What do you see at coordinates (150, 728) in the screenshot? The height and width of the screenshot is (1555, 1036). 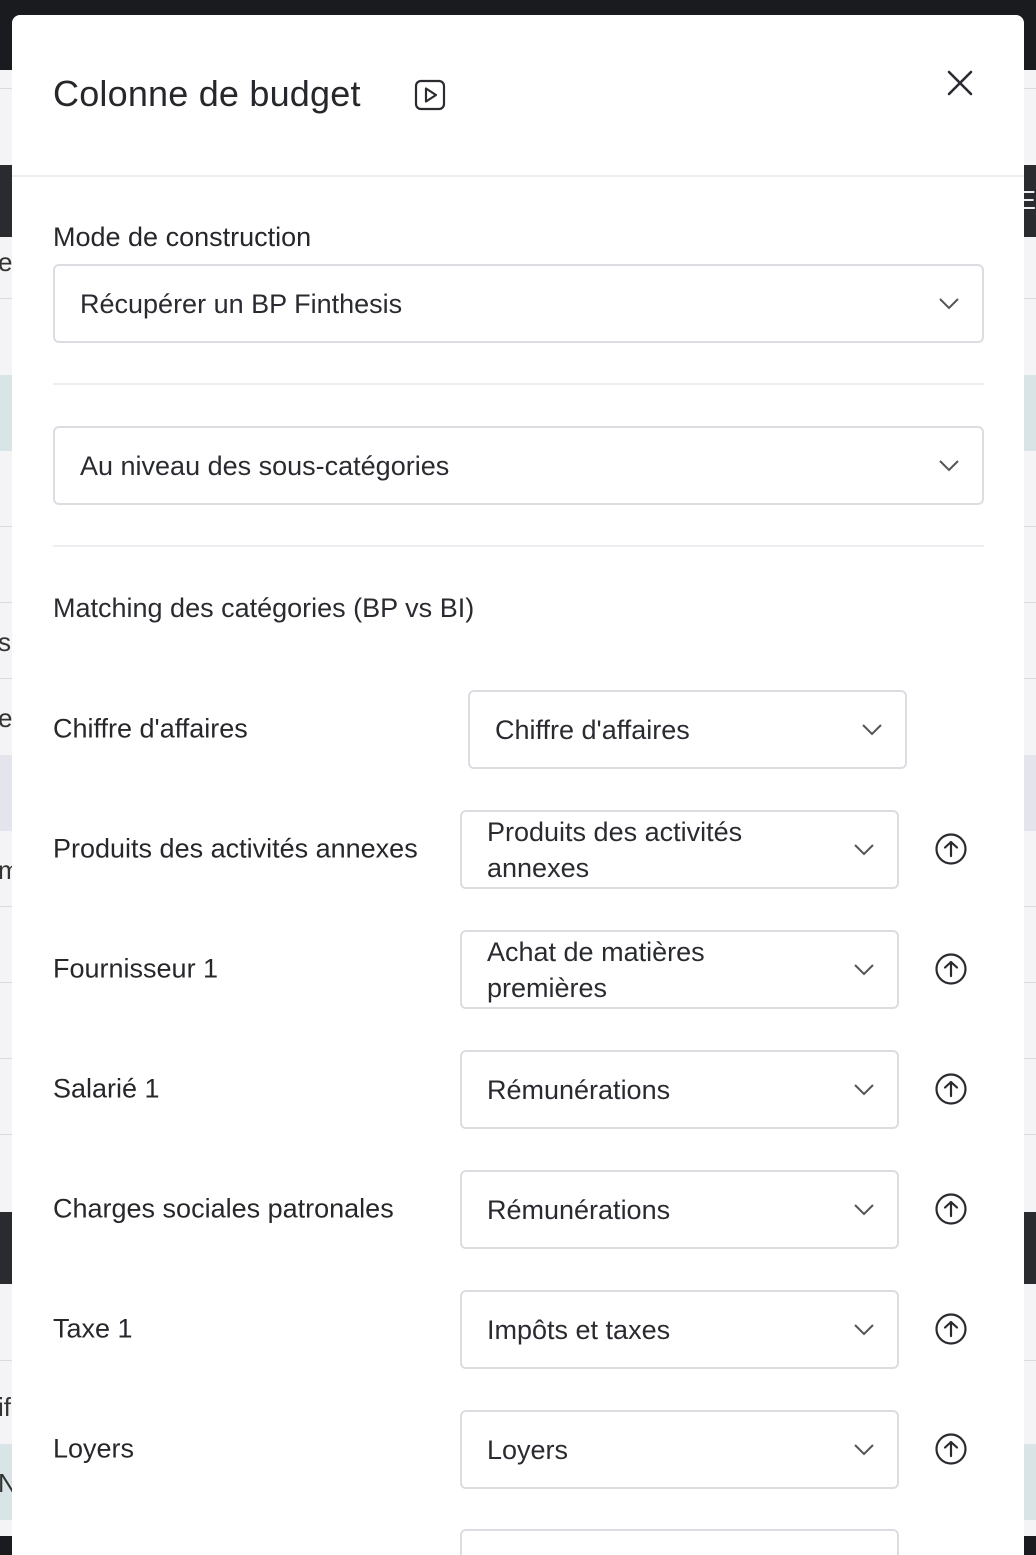 I see `matching-row-label: Chiffre d'affaires` at bounding box center [150, 728].